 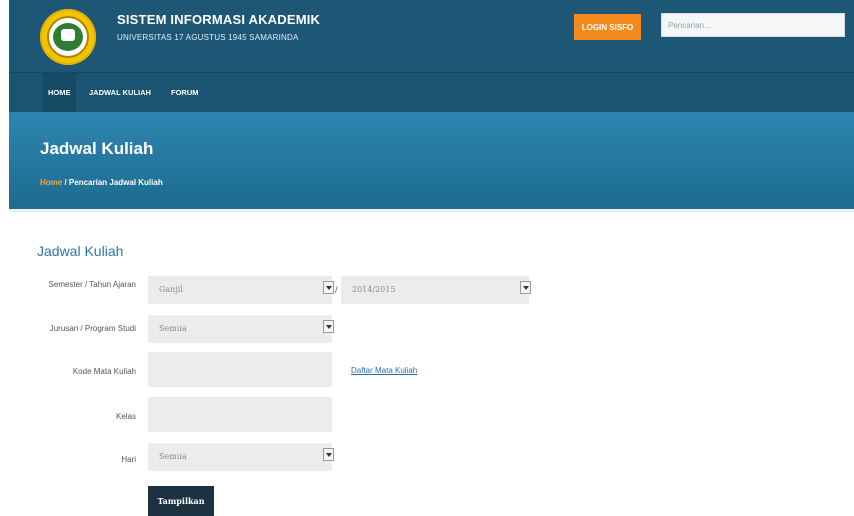 I want to click on nav-forum: FORUM, so click(x=185, y=93).